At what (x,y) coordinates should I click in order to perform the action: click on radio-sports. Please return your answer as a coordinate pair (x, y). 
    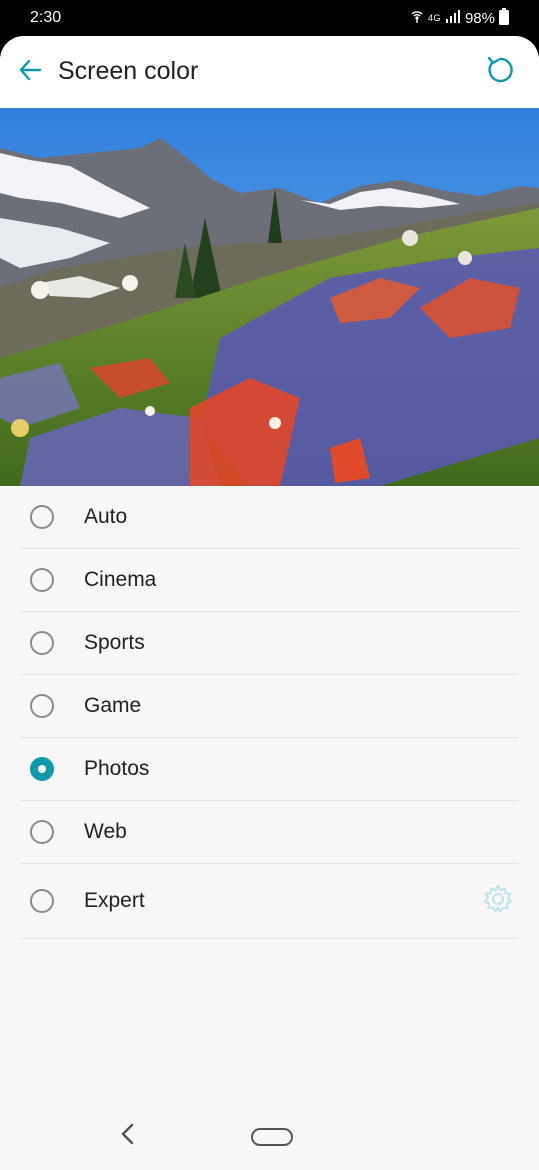
    Looking at the image, I should click on (42, 643).